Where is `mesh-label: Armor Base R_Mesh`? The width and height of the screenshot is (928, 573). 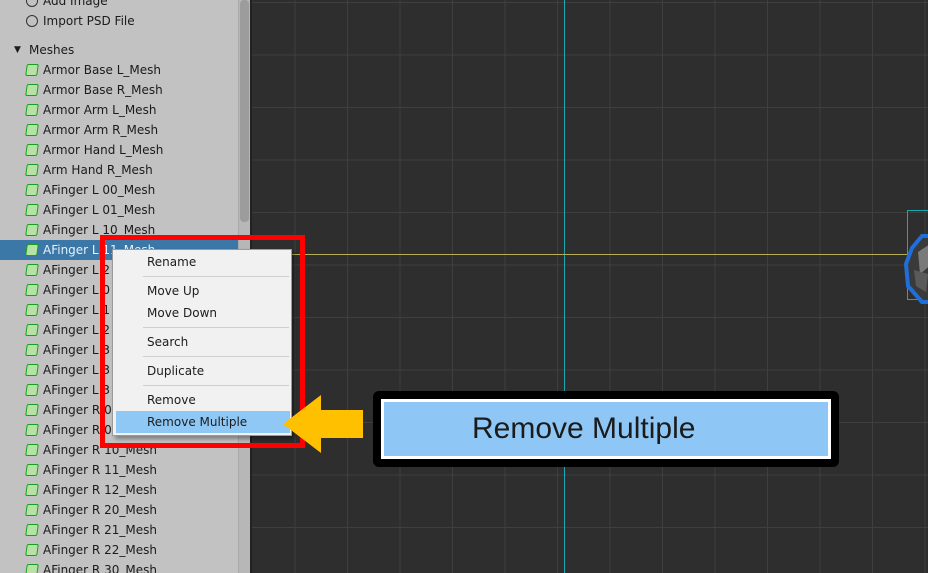 mesh-label: Armor Base R_Mesh is located at coordinates (103, 90).